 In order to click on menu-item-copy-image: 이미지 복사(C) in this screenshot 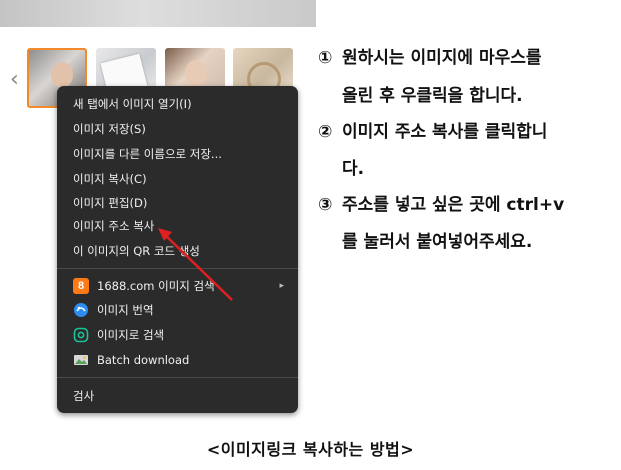, I will do `click(110, 179)`.